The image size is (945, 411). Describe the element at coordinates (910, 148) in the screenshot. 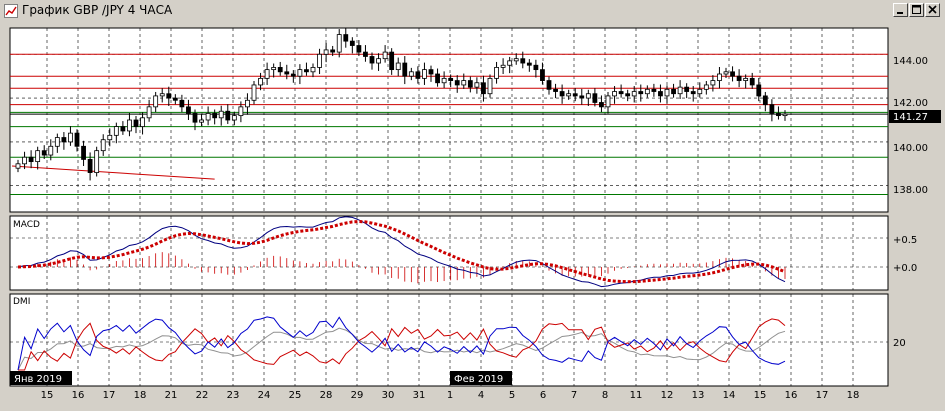

I see `y-tick-140: 140.00` at that location.